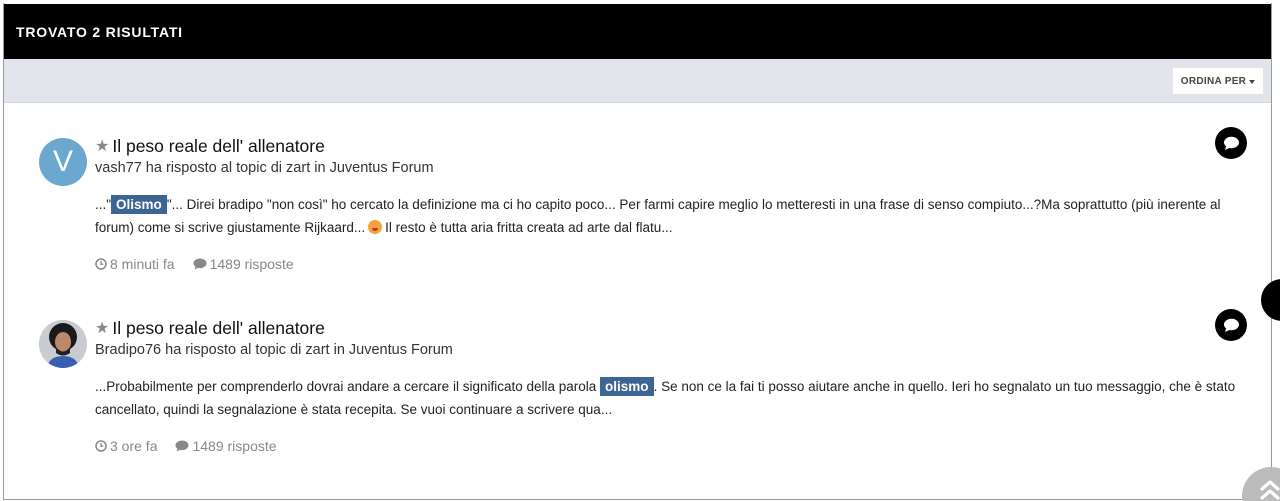  Describe the element at coordinates (637, 31) in the screenshot. I see `results-header: TROVATO 2 RISULTATI` at that location.